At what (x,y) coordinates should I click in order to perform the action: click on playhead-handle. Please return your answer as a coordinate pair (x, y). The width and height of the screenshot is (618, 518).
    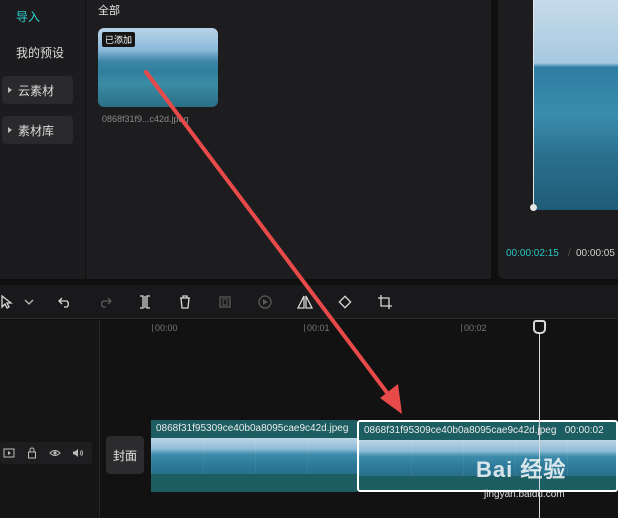
    Looking at the image, I should click on (539, 327).